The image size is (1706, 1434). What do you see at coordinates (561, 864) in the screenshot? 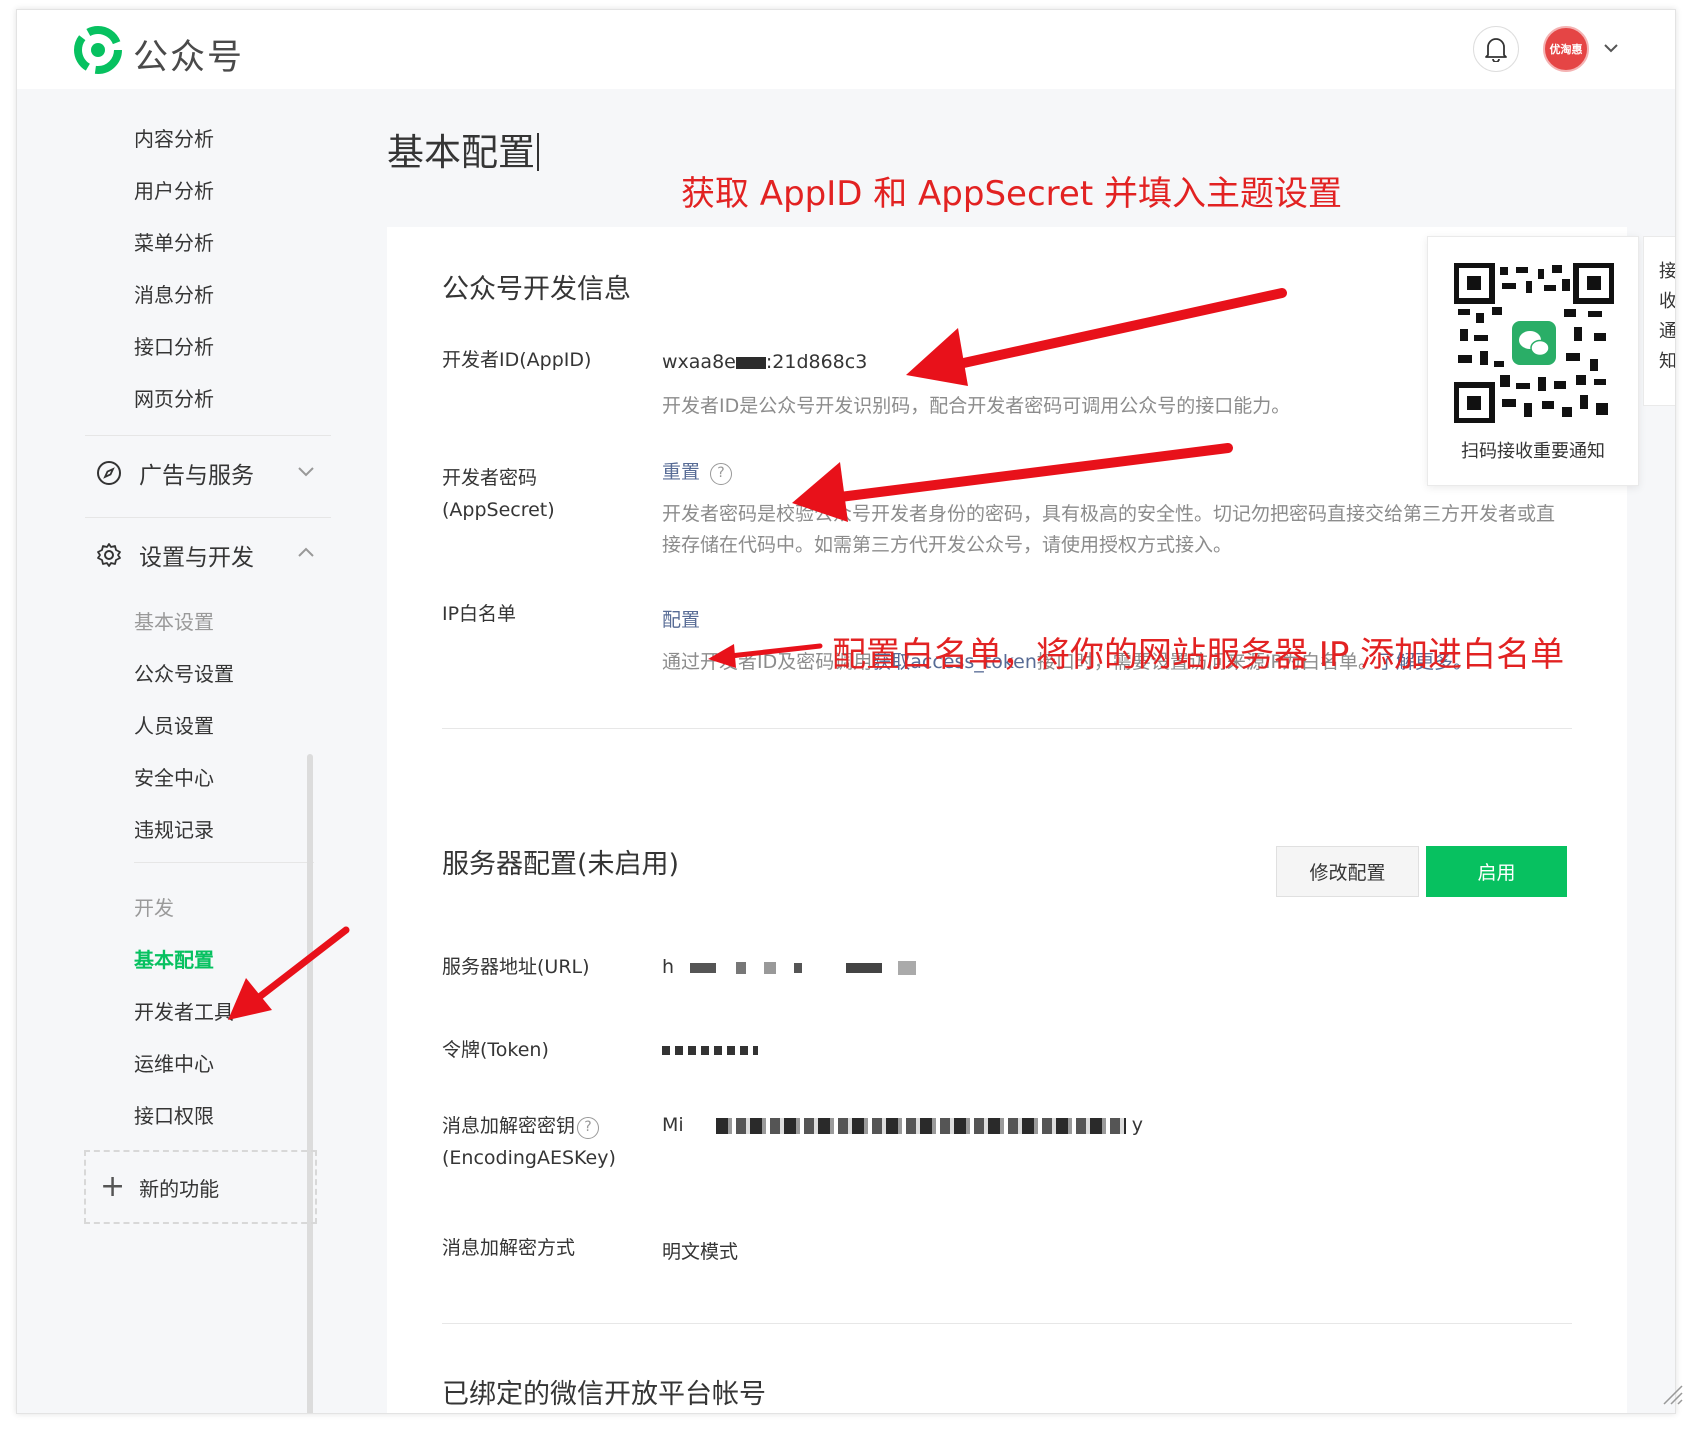
I see `server-config-title: 服务器配置(未启用)` at bounding box center [561, 864].